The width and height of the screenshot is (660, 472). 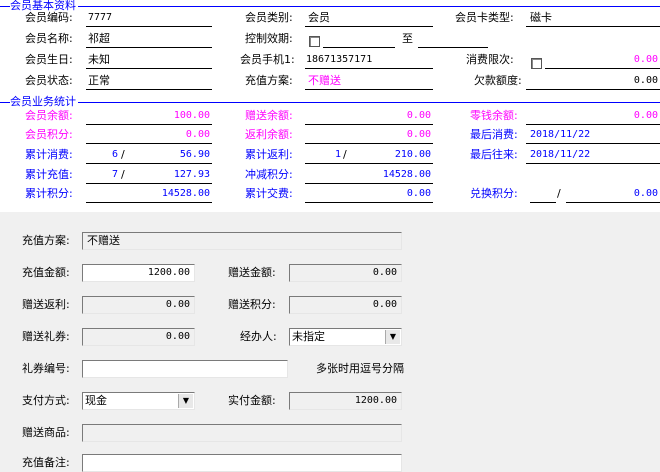 What do you see at coordinates (242, 463) in the screenshot?
I see `remark-input` at bounding box center [242, 463].